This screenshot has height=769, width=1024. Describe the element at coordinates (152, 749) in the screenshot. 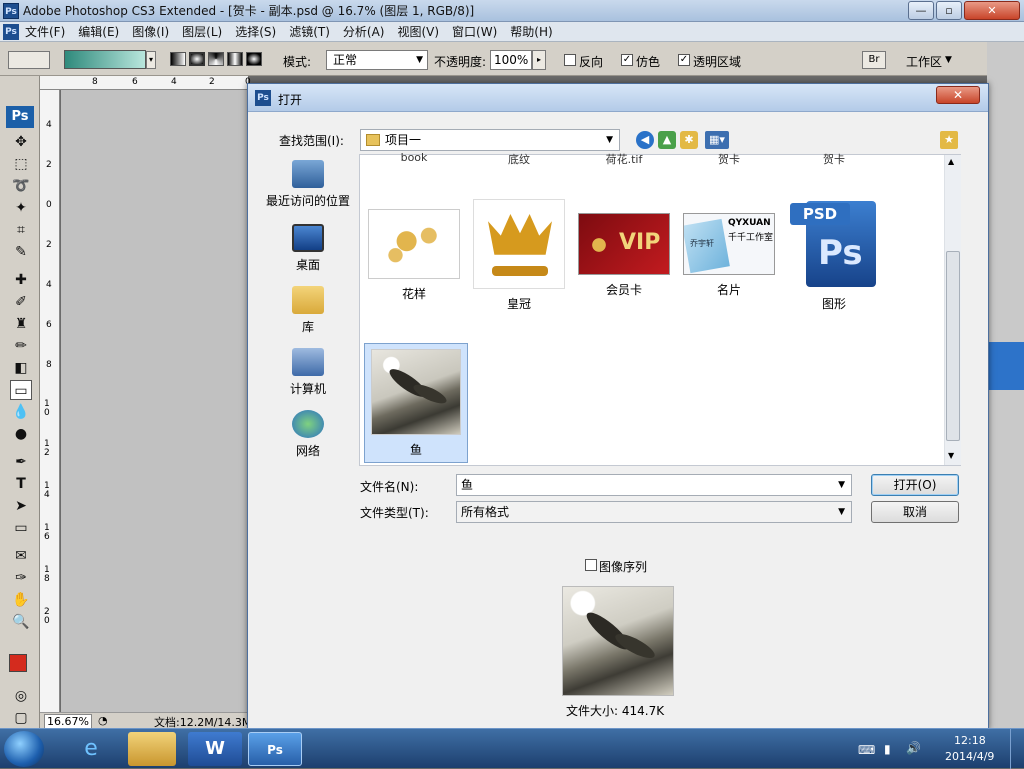

I see `explorer-icon` at that location.